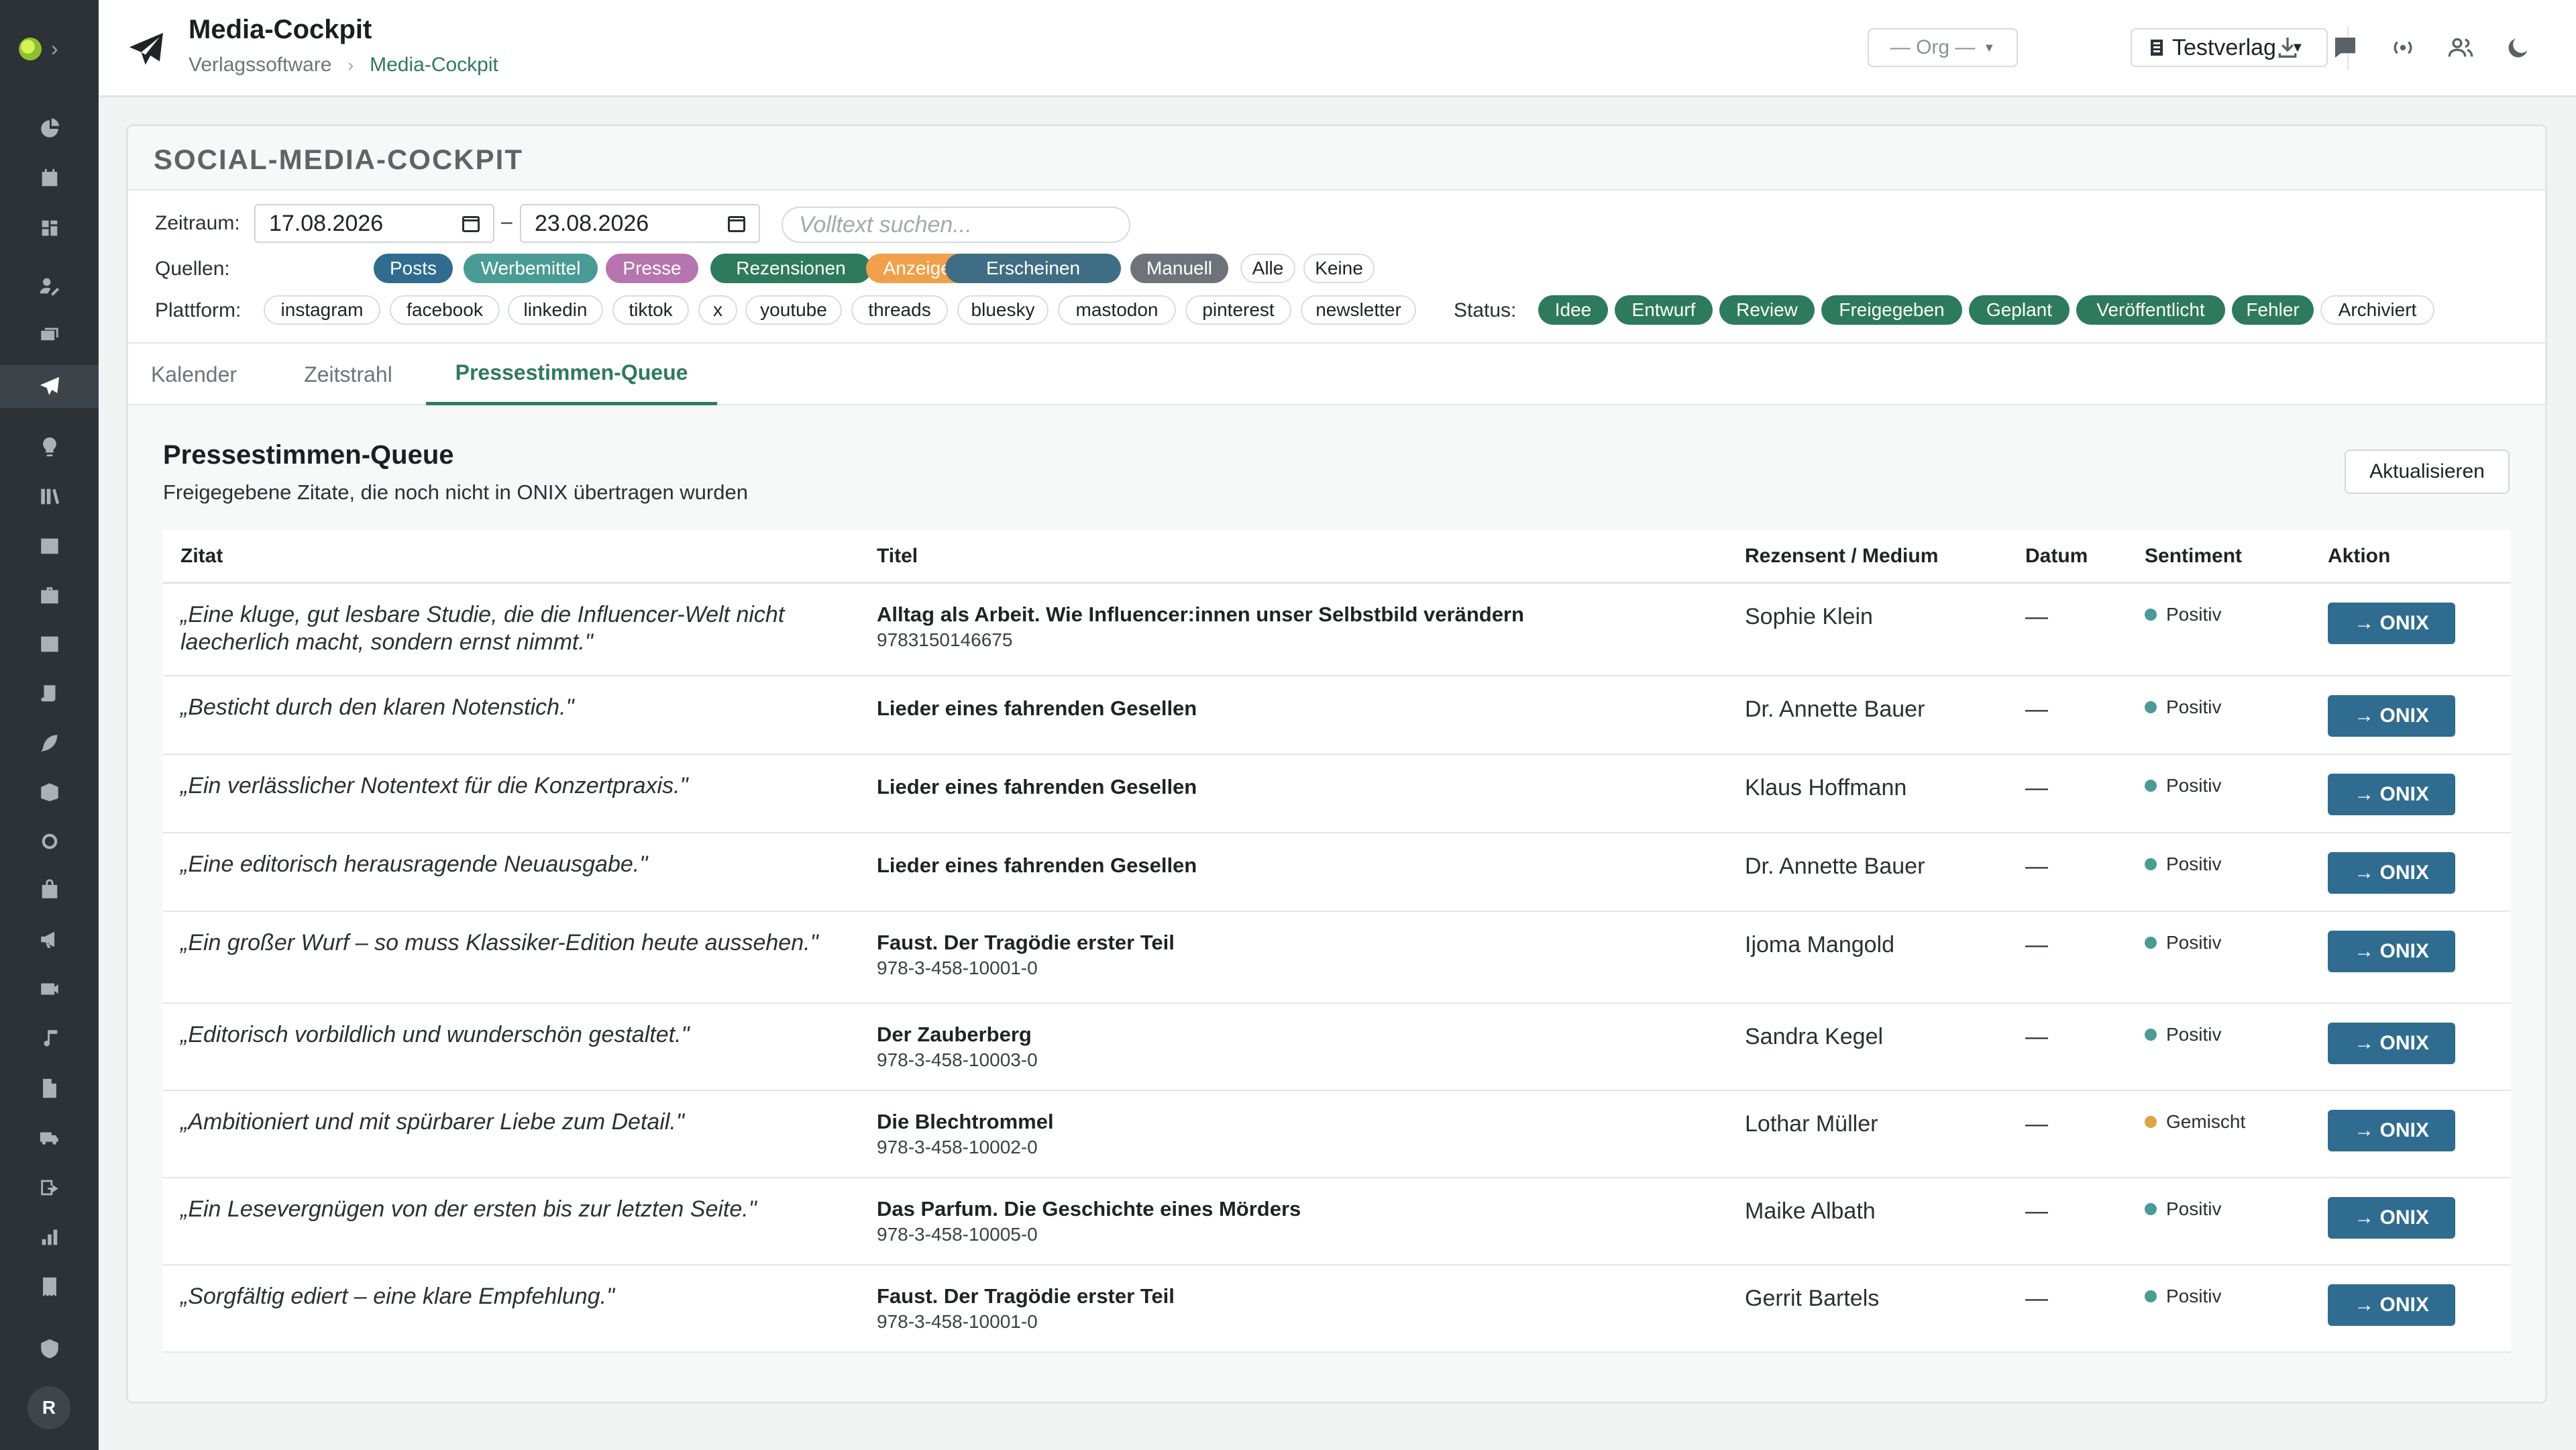 Image resolution: width=2576 pixels, height=1450 pixels. Describe the element at coordinates (445, 310) in the screenshot. I see `platform-chip-facebook: facebook` at that location.